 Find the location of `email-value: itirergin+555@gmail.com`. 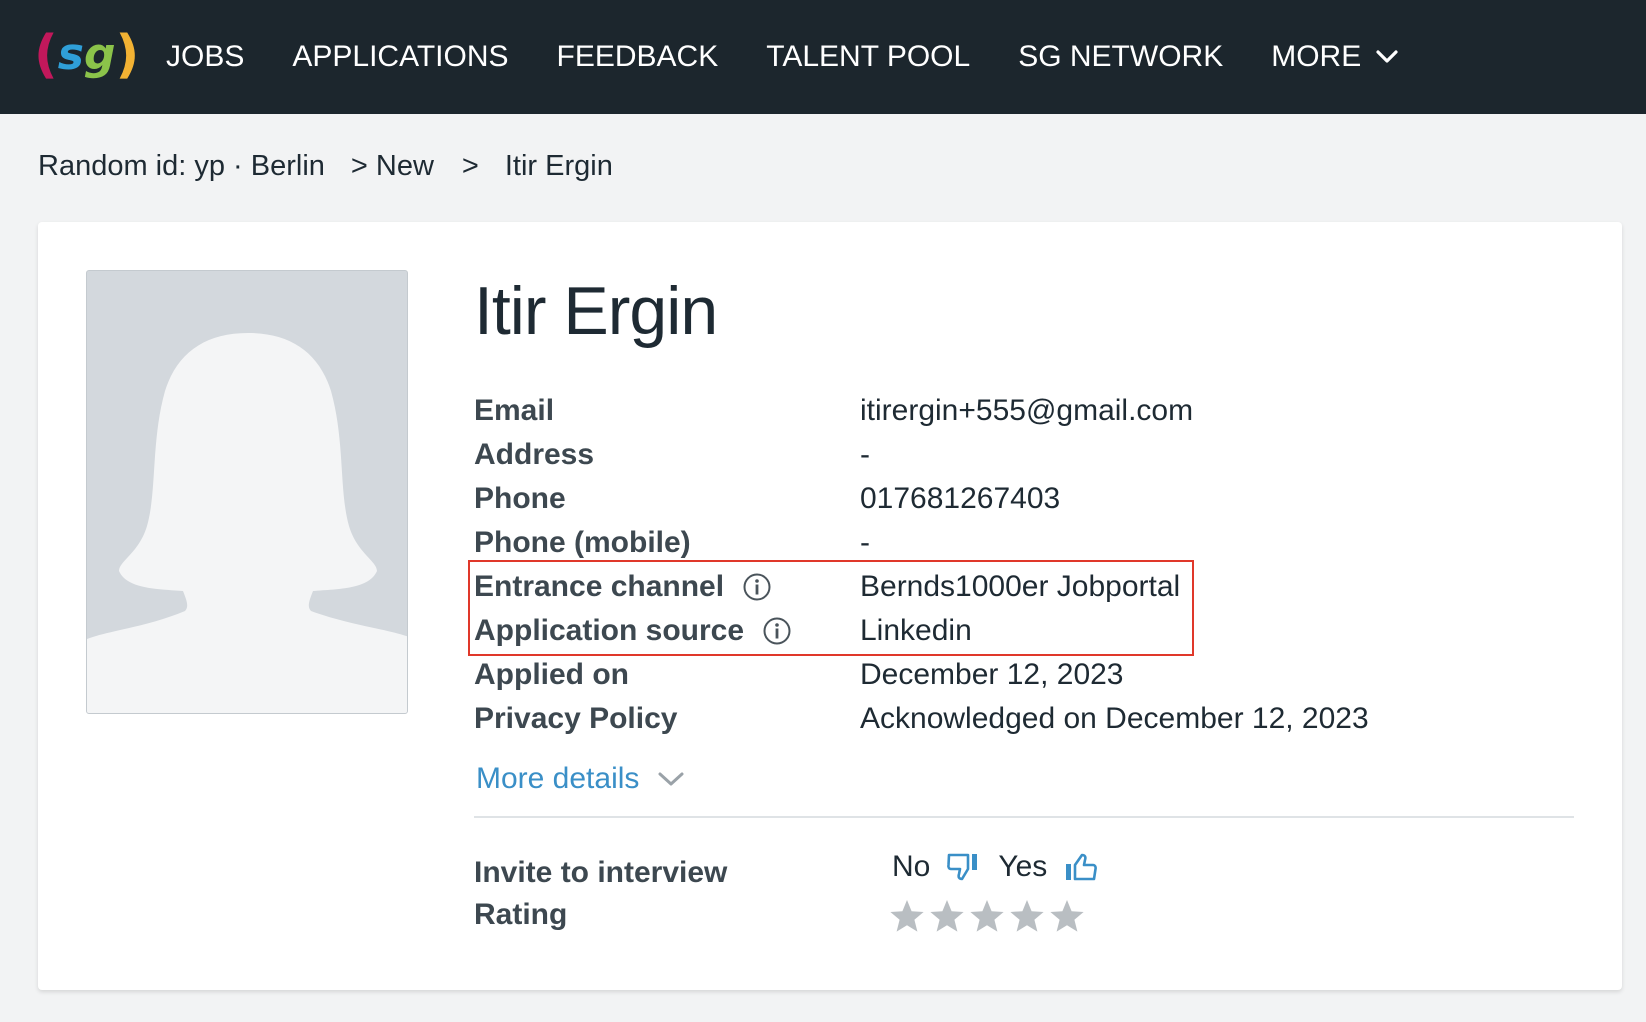

email-value: itirergin+555@gmail.com is located at coordinates (1026, 411).